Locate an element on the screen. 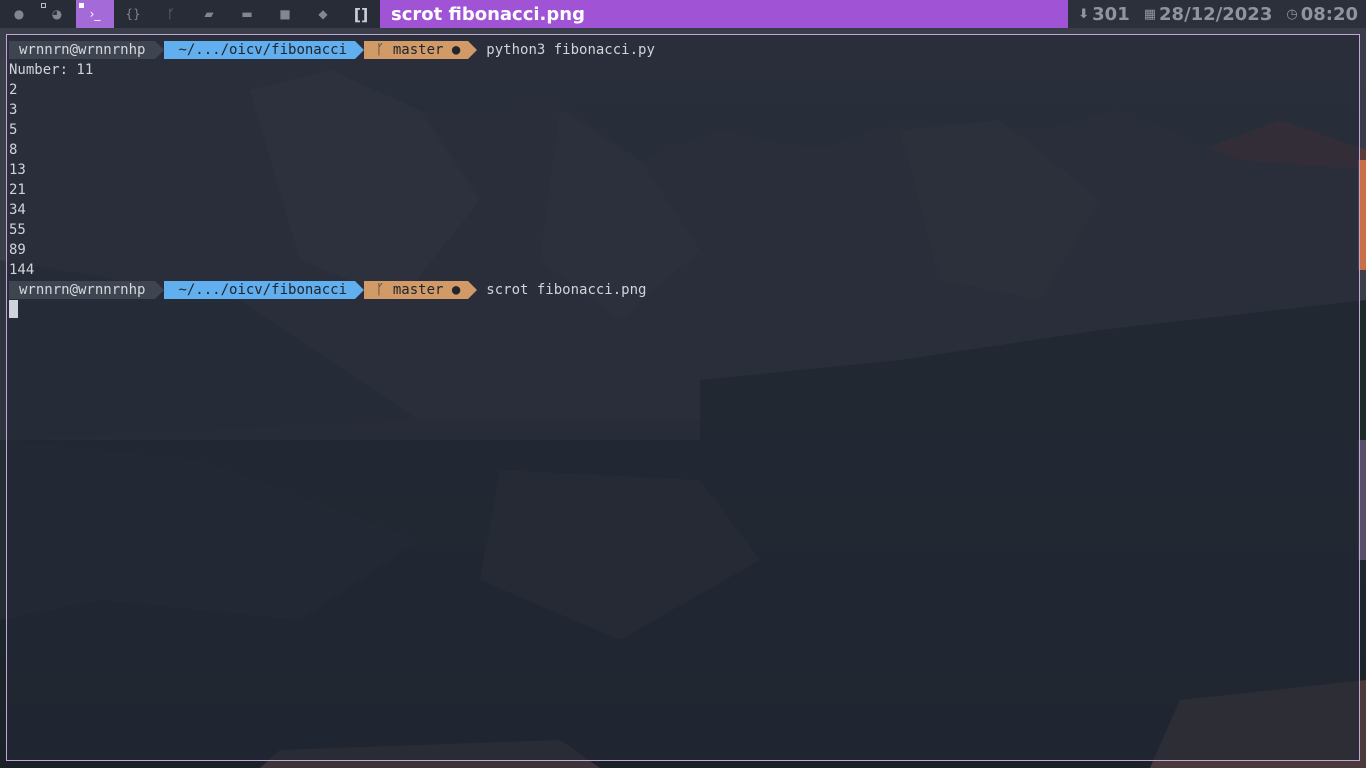 Image resolution: width=1366 pixels, height=768 pixels. output-line: 55 is located at coordinates (17, 230).